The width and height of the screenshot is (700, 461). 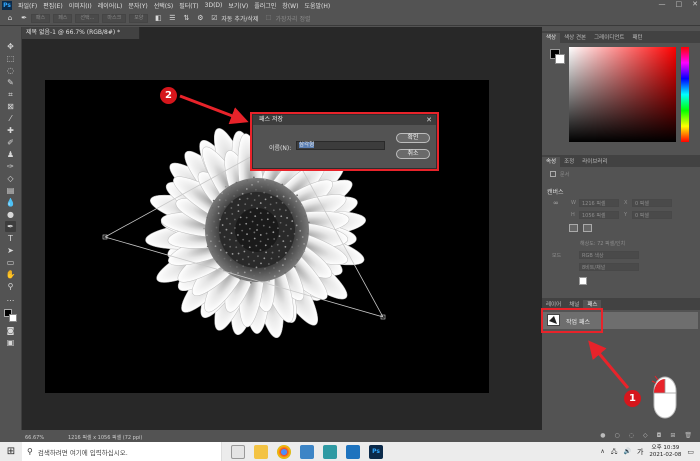 What do you see at coordinates (690, 452) in the screenshot?
I see `notifications-icon: ▭` at bounding box center [690, 452].